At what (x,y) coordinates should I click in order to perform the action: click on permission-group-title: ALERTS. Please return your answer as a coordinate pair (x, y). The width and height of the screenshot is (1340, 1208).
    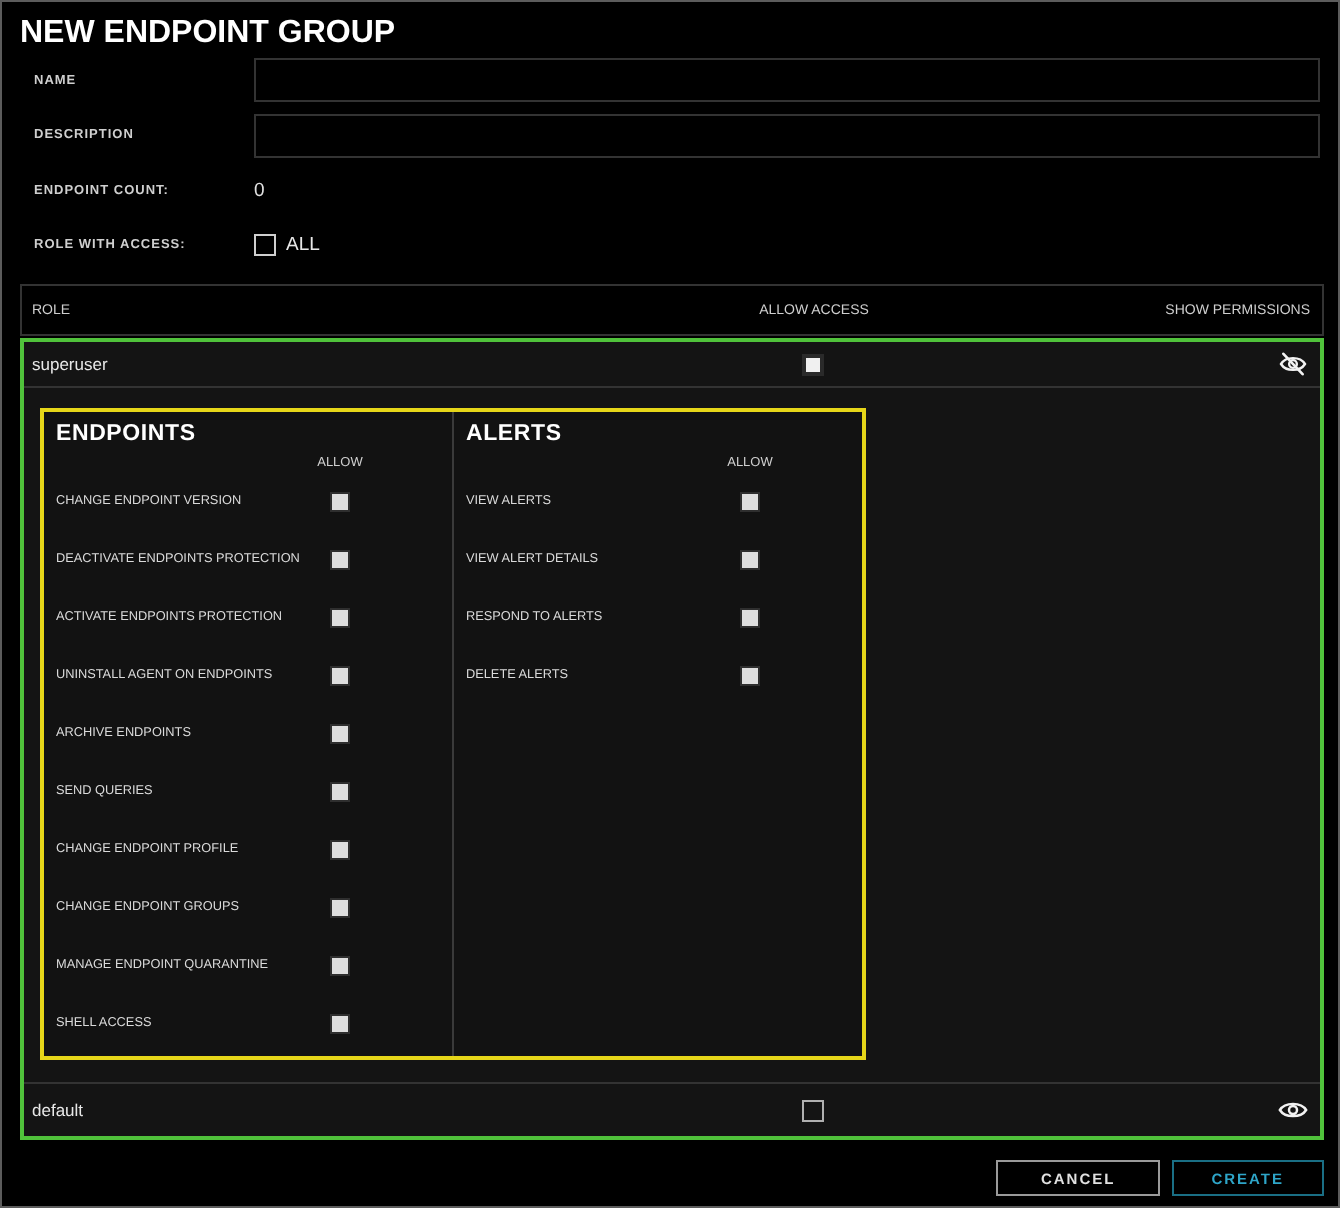
    Looking at the image, I should click on (514, 434).